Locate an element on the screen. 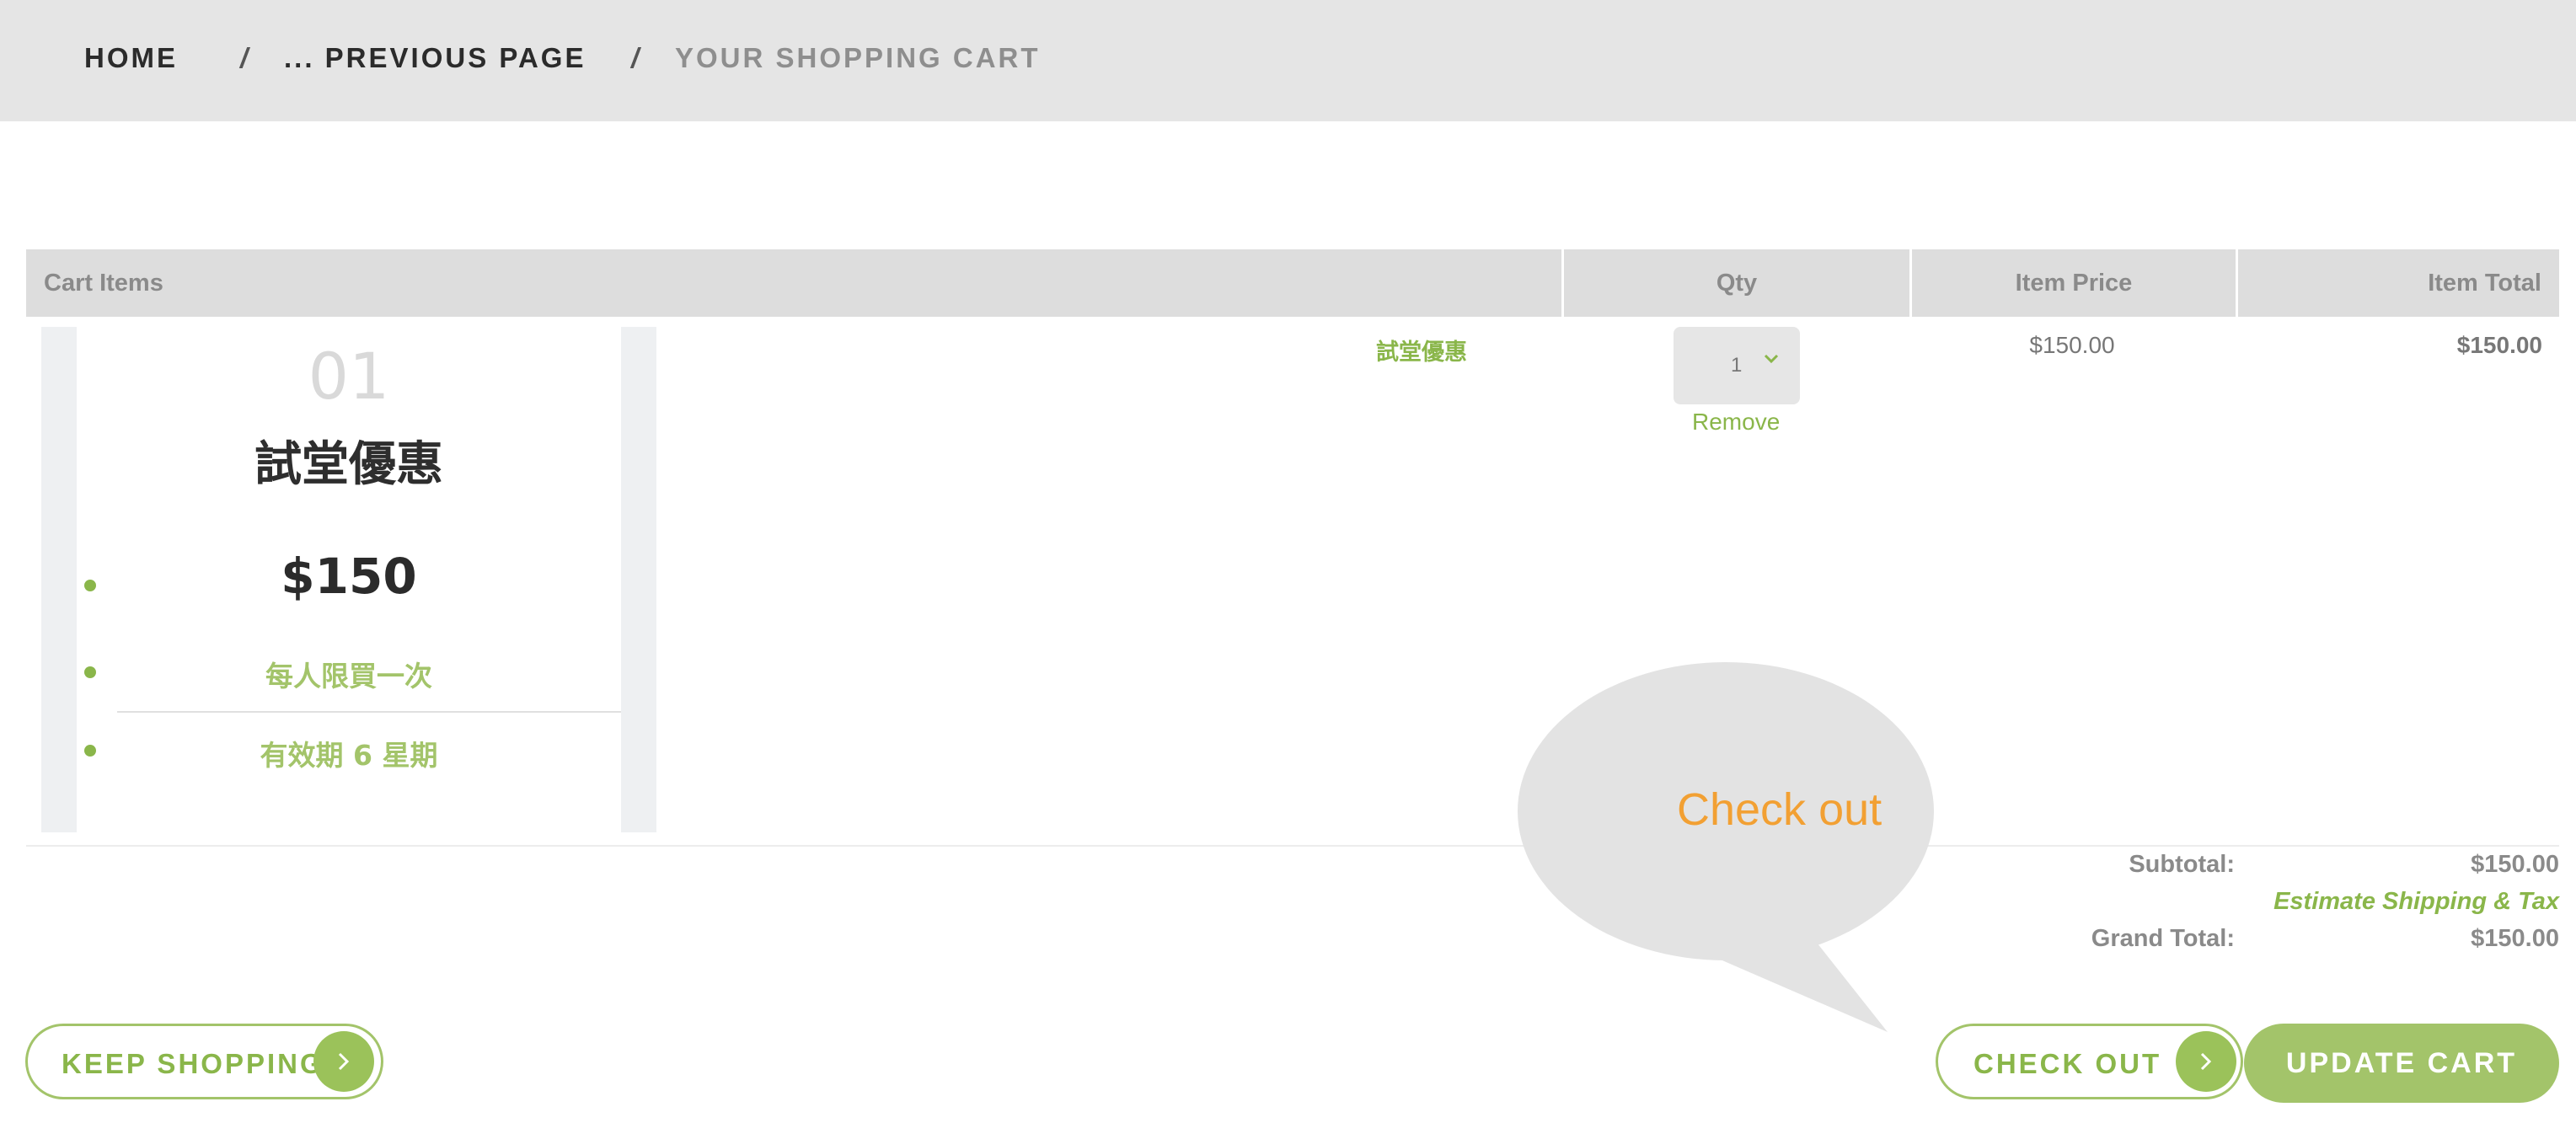 Image resolution: width=2576 pixels, height=1139 pixels. breadcrumb-current: YOUR SHOPPING CART is located at coordinates (858, 57).